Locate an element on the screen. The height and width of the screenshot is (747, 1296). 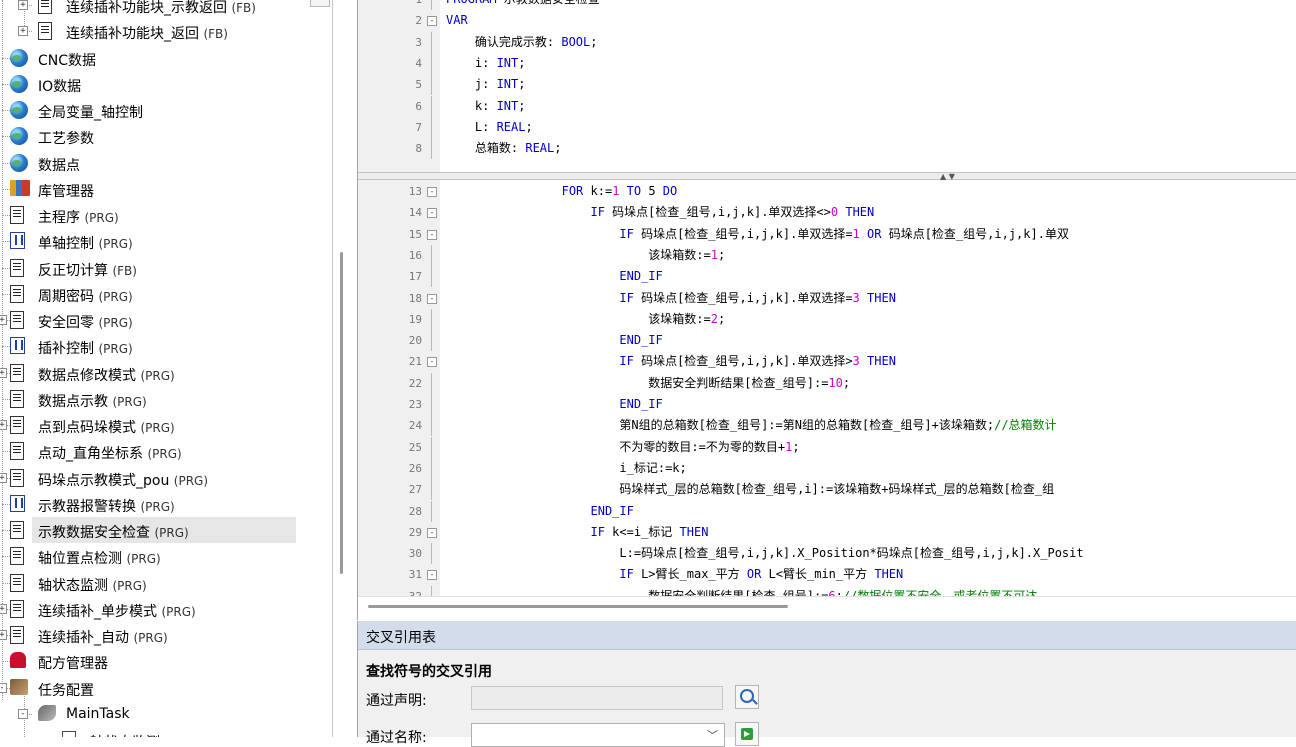
code-line: 确认完成示教: BOOL; is located at coordinates (522, 42).